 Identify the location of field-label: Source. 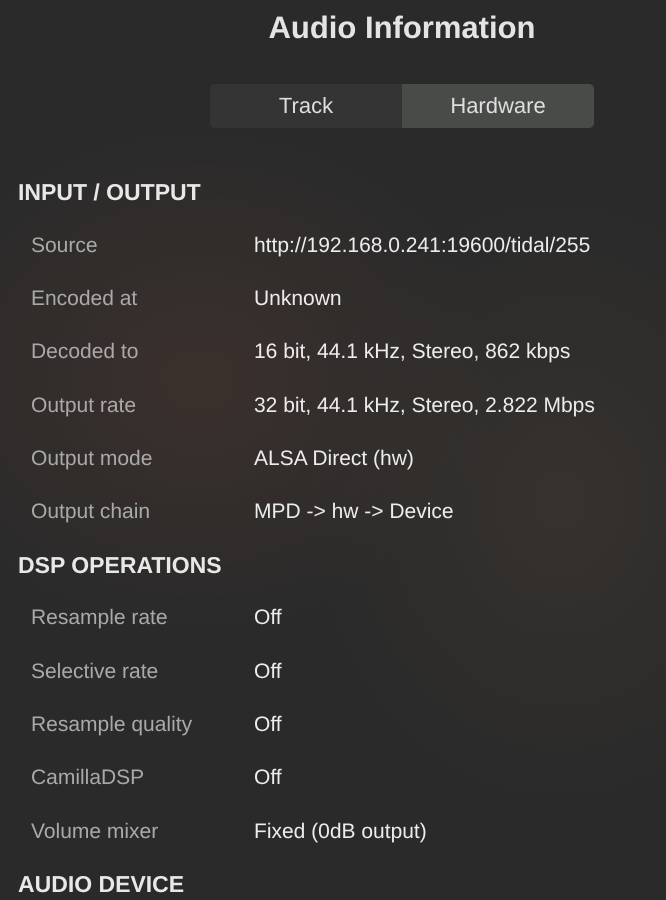
(64, 246).